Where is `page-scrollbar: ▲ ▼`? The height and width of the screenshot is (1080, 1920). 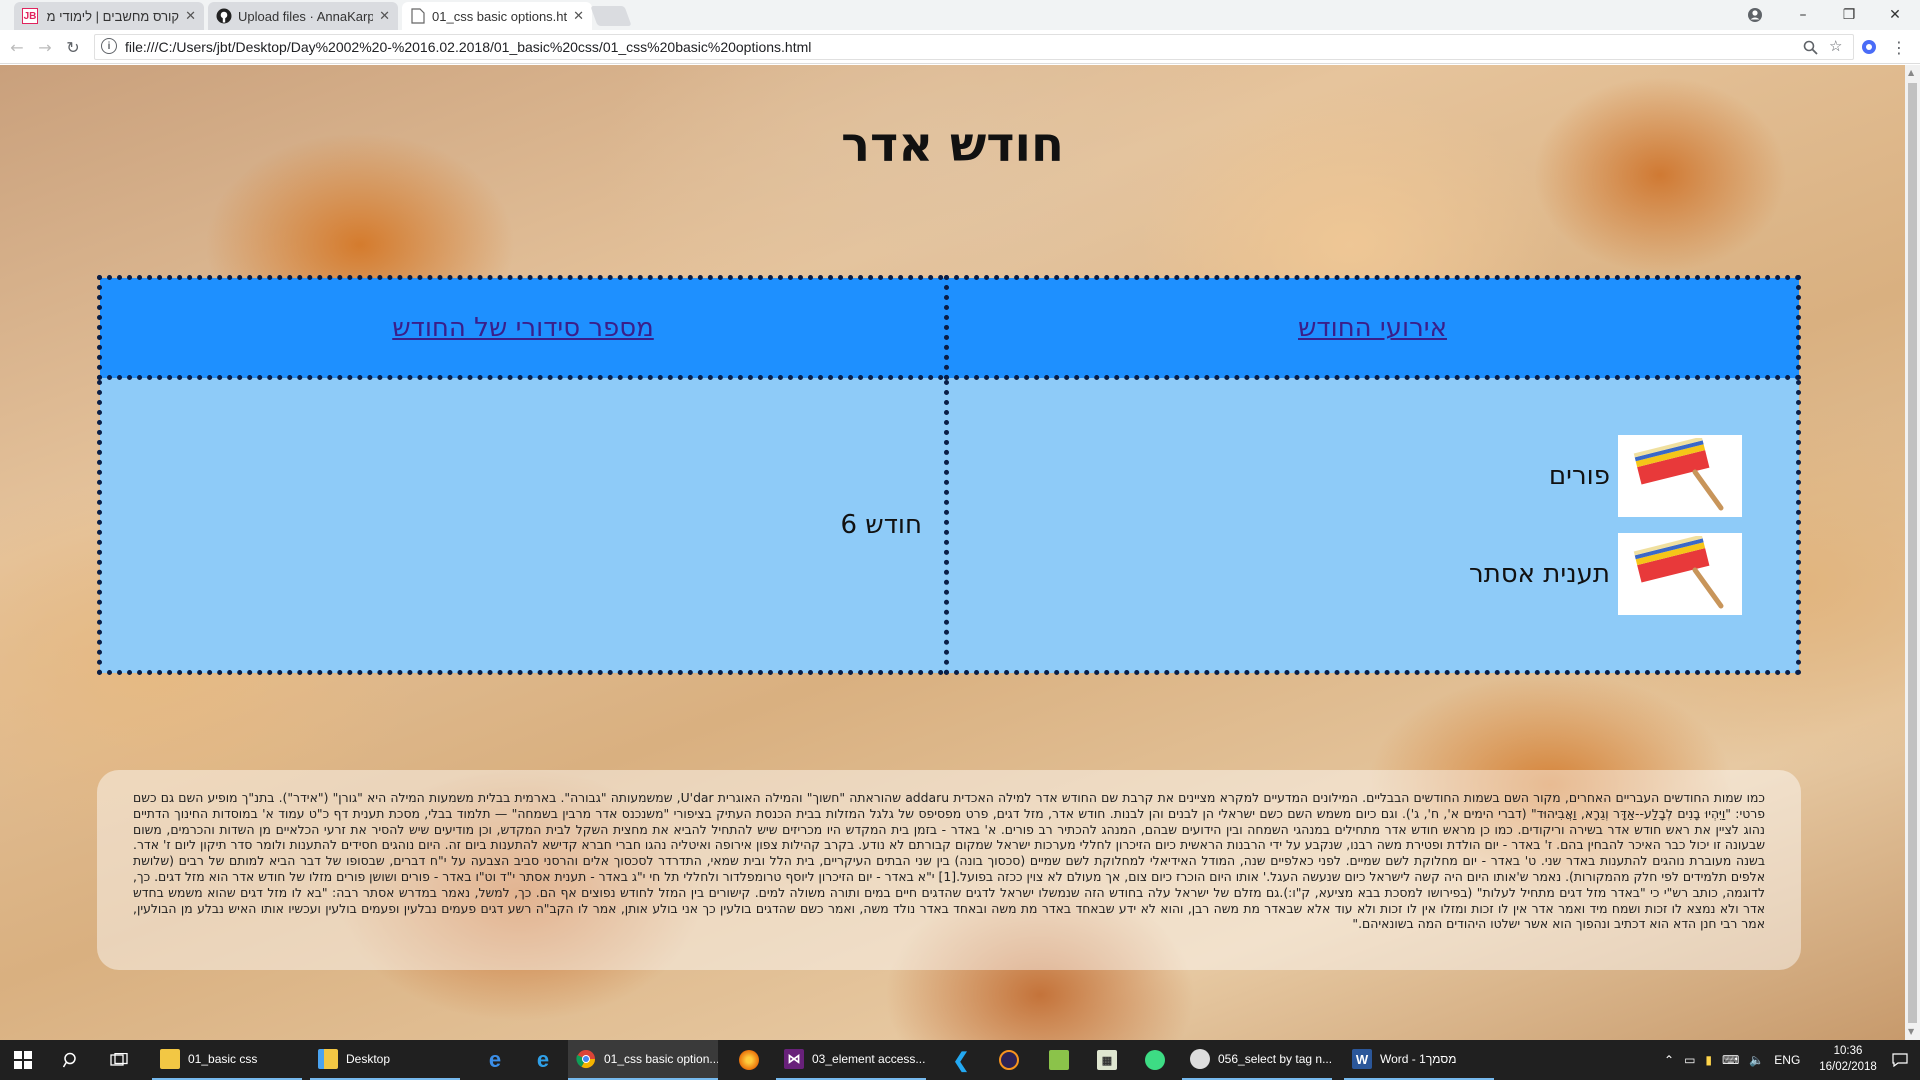 page-scrollbar: ▲ ▼ is located at coordinates (1912, 552).